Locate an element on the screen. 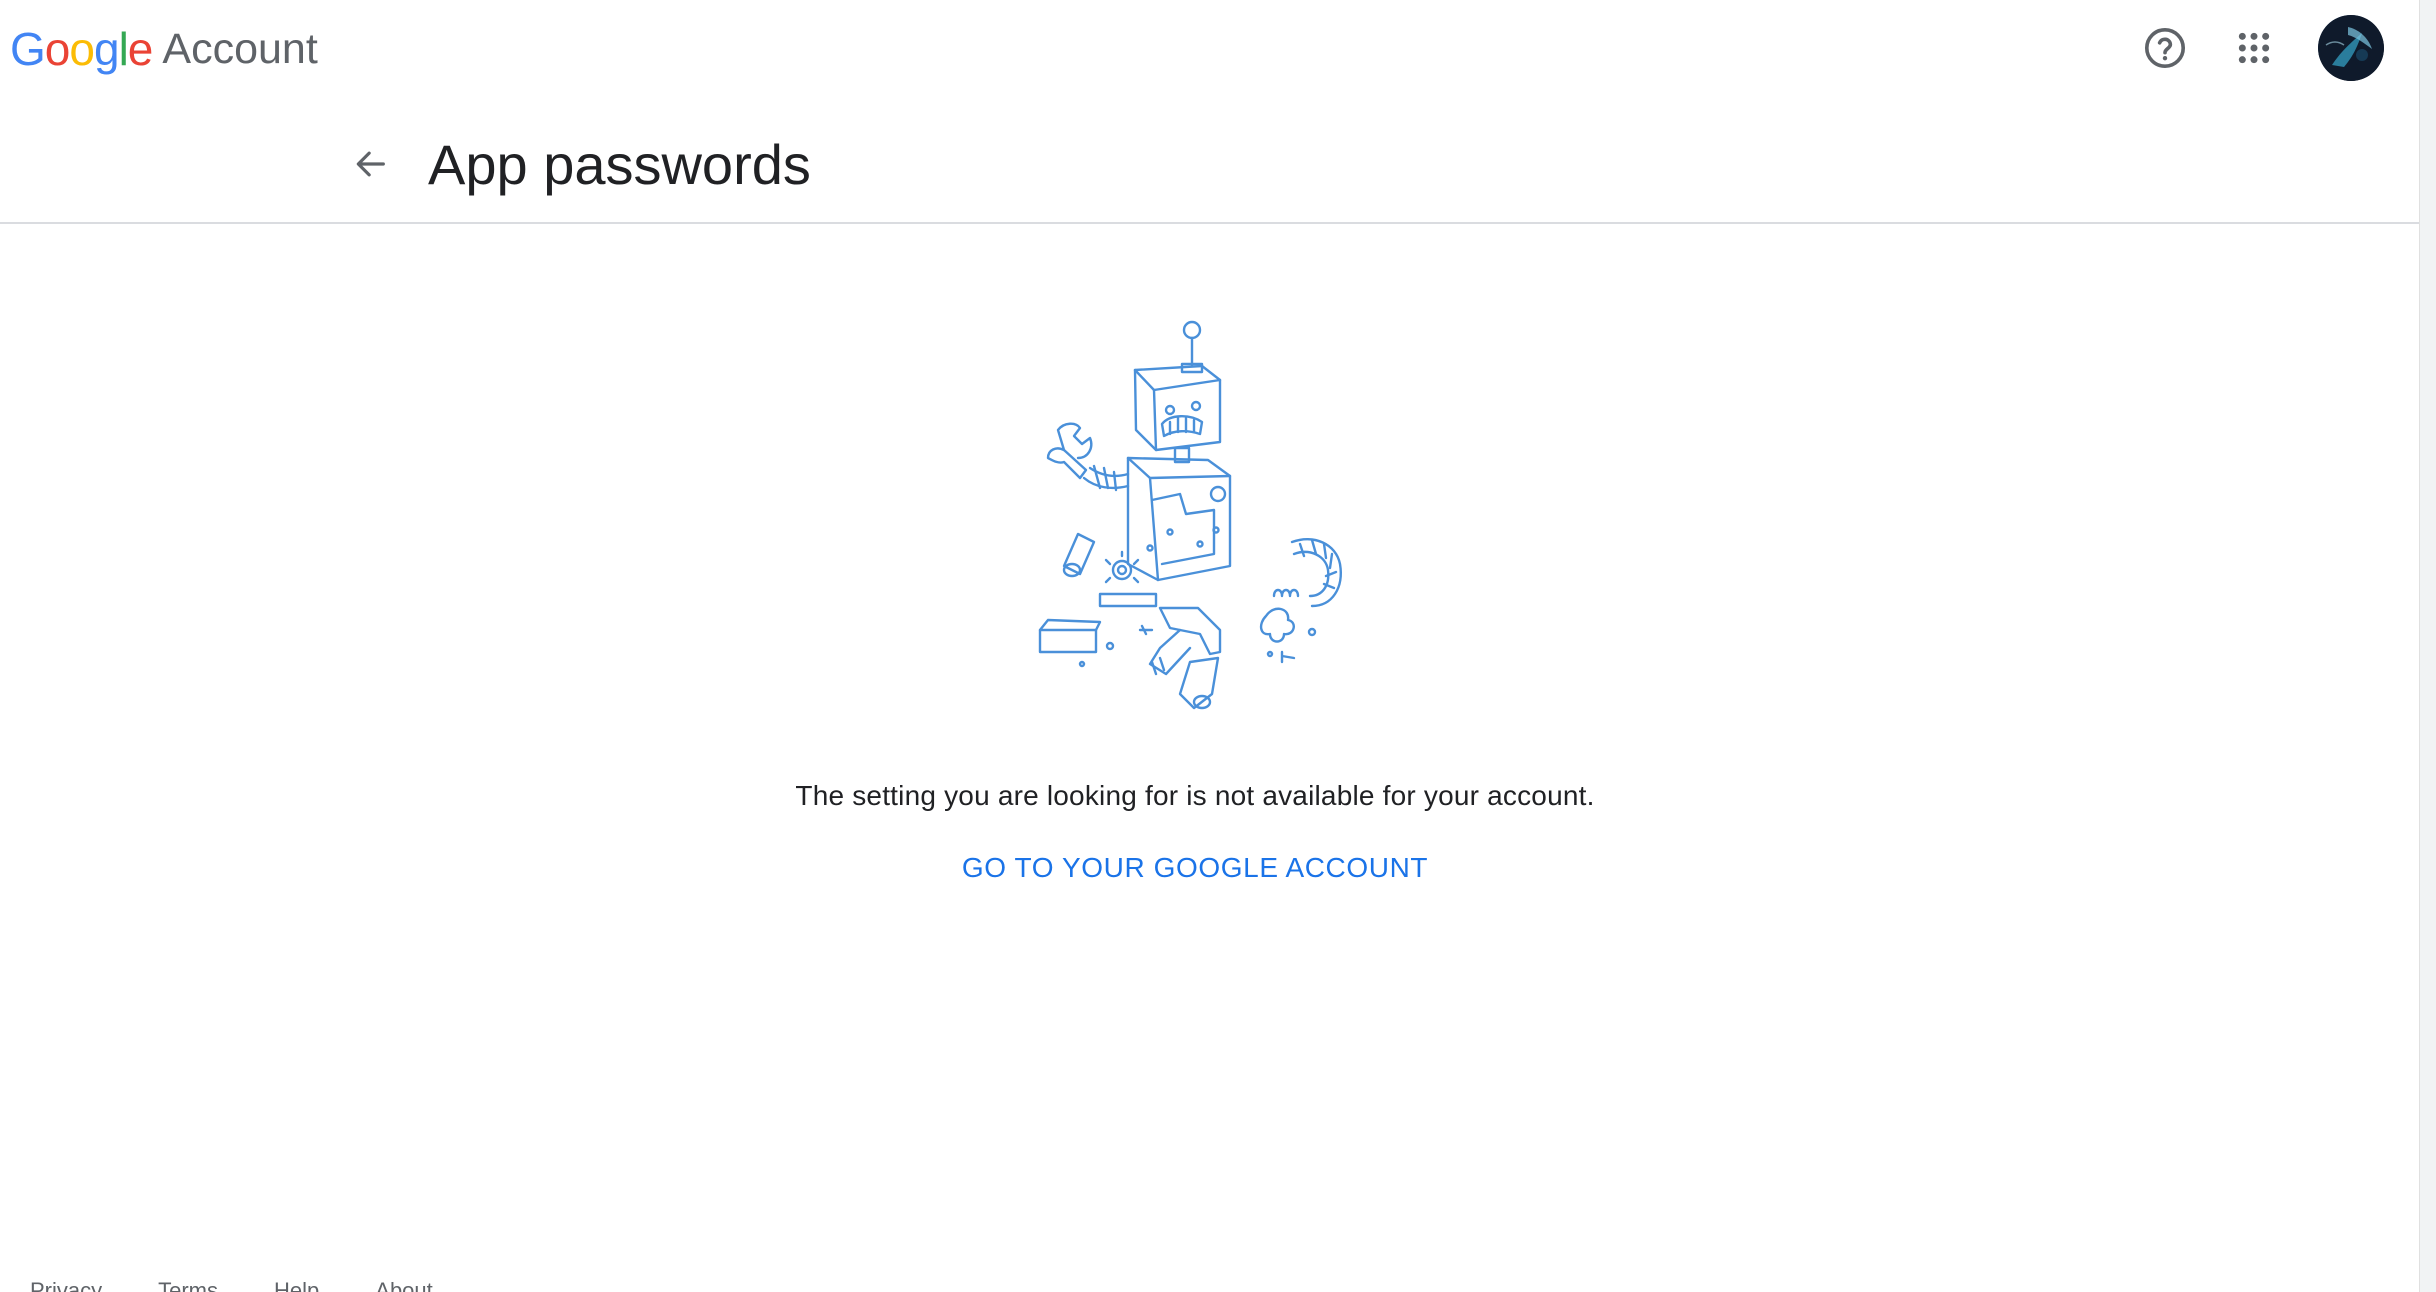 This screenshot has height=1292, width=2436. help-circle-icon is located at coordinates (2165, 48).